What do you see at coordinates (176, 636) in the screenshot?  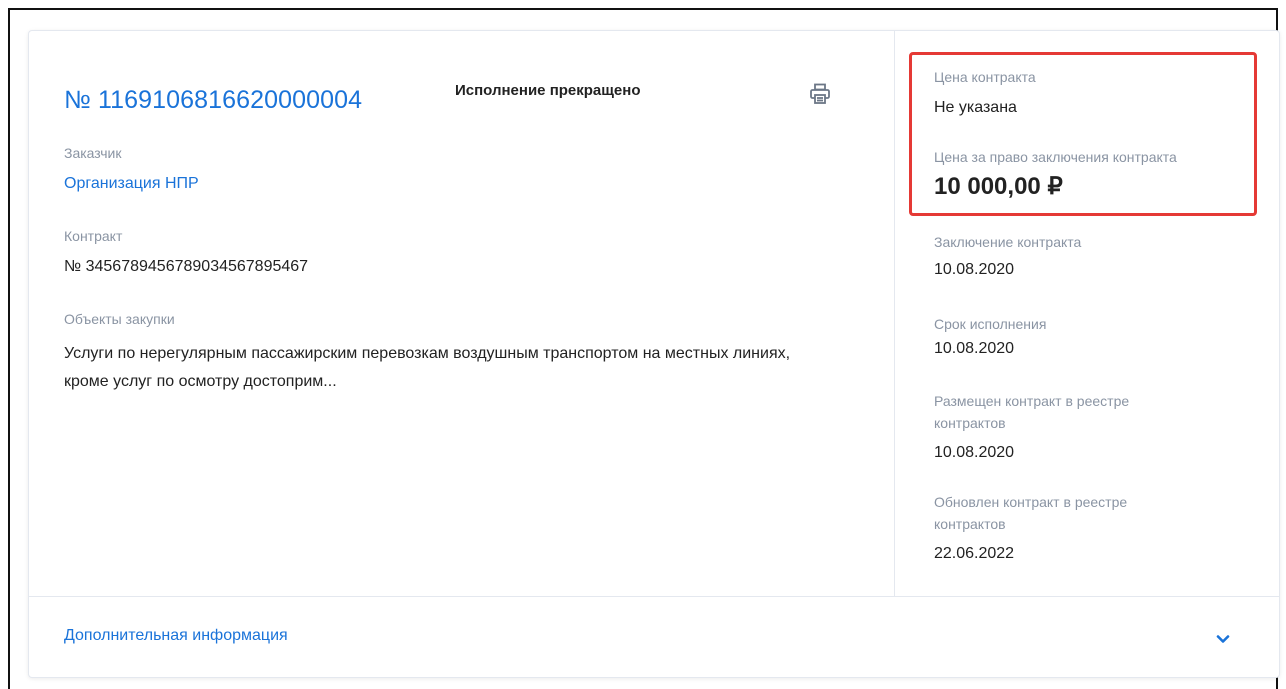 I see `additional-info-link: Дополнительная информация` at bounding box center [176, 636].